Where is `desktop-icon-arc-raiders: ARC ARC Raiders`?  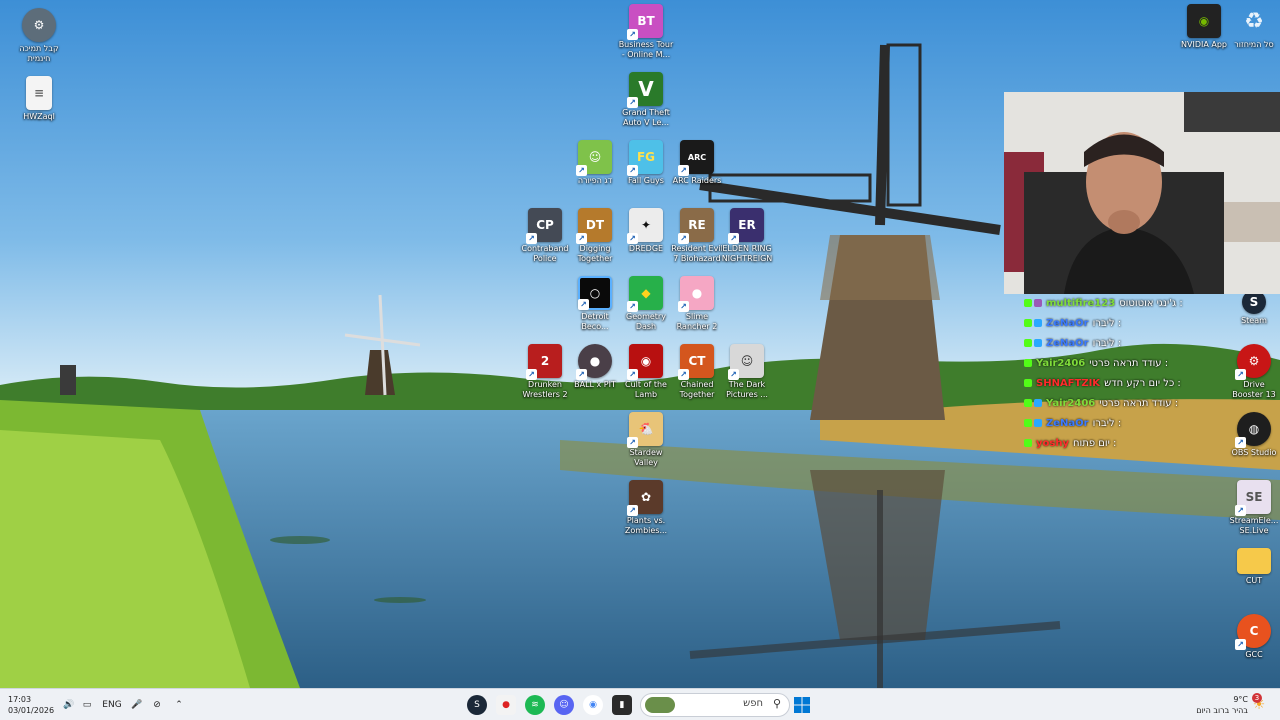
desktop-icon-arc-raiders: ARC ARC Raiders is located at coordinates (697, 163).